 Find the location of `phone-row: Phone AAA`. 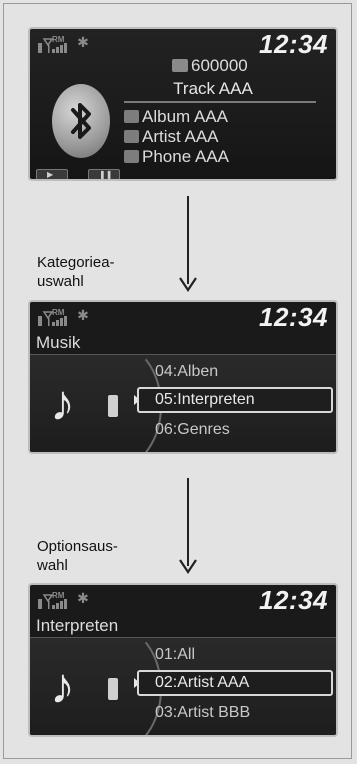

phone-row: Phone AAA is located at coordinates (176, 157).